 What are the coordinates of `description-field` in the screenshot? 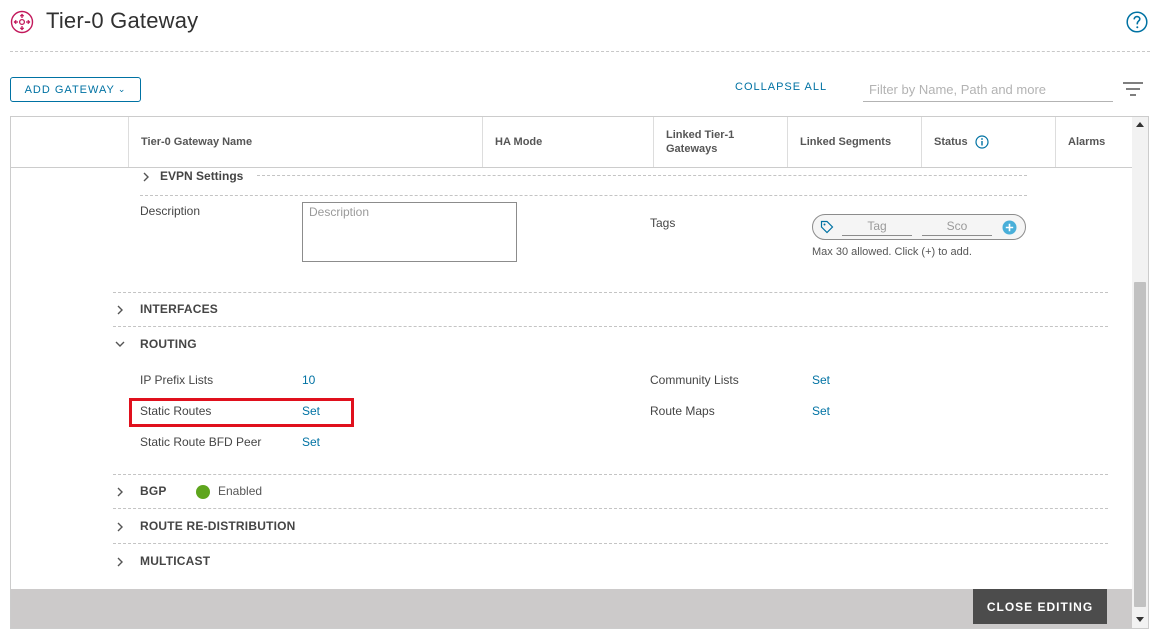 It's located at (409, 232).